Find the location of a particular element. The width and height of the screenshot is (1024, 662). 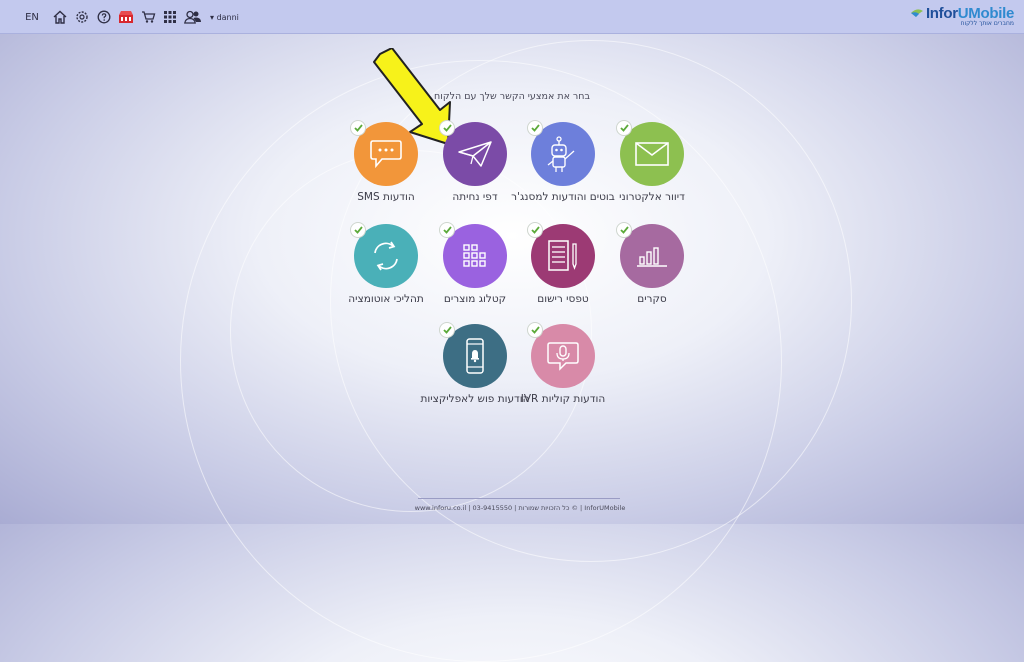

service-push: הודעות פוש לאפליקציות is located at coordinates (475, 364).